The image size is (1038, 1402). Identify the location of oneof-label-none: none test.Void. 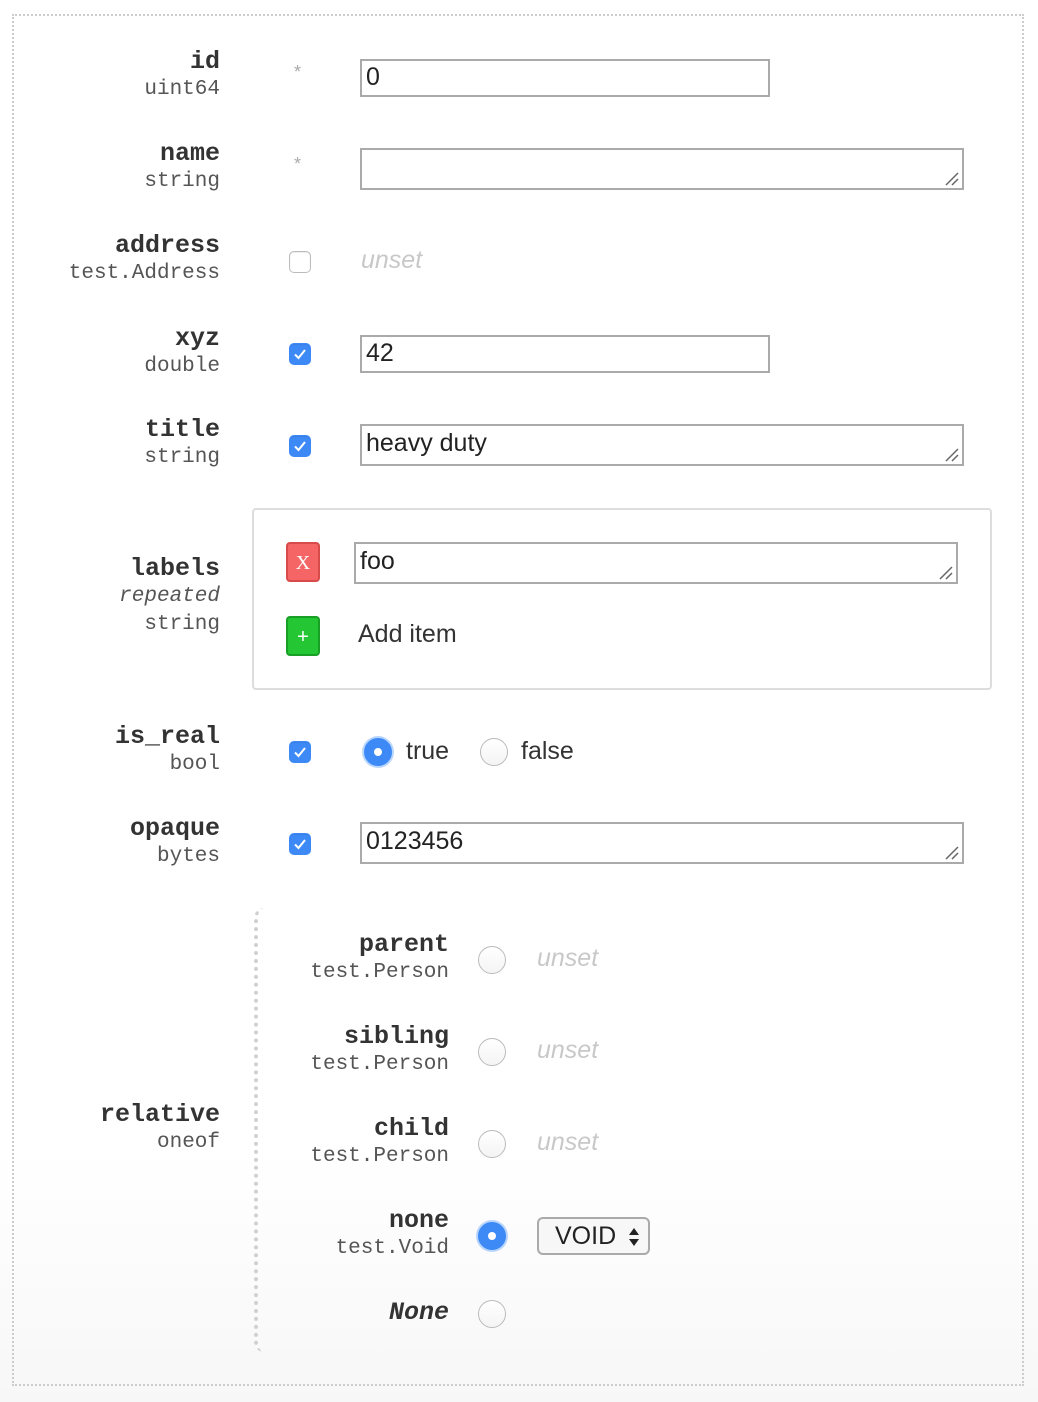
(392, 1235).